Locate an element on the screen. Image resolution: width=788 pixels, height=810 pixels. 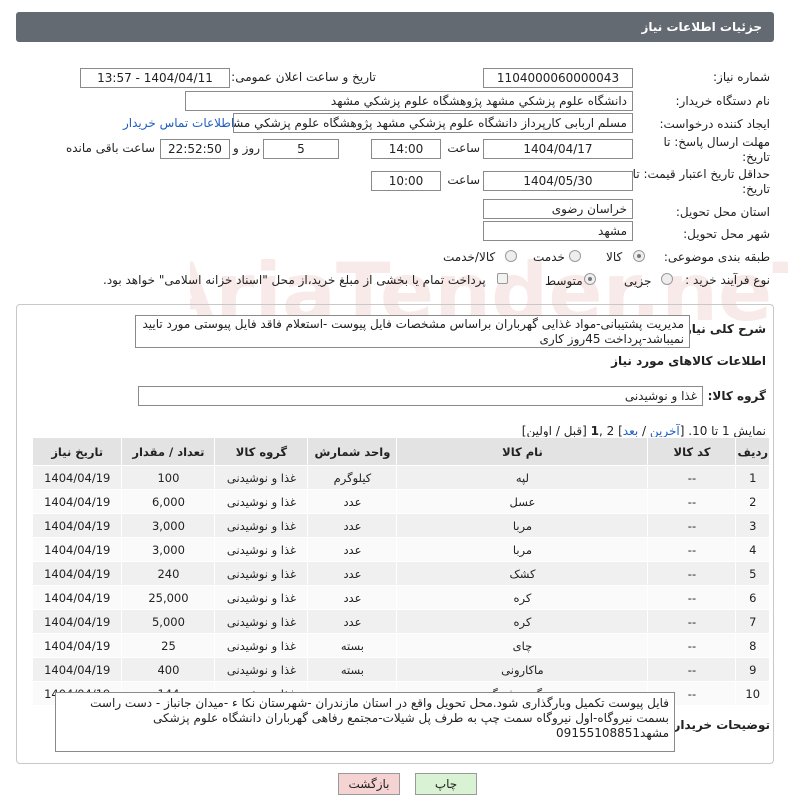
need-number-field: 1104000060000043 is located at coordinates (558, 78).